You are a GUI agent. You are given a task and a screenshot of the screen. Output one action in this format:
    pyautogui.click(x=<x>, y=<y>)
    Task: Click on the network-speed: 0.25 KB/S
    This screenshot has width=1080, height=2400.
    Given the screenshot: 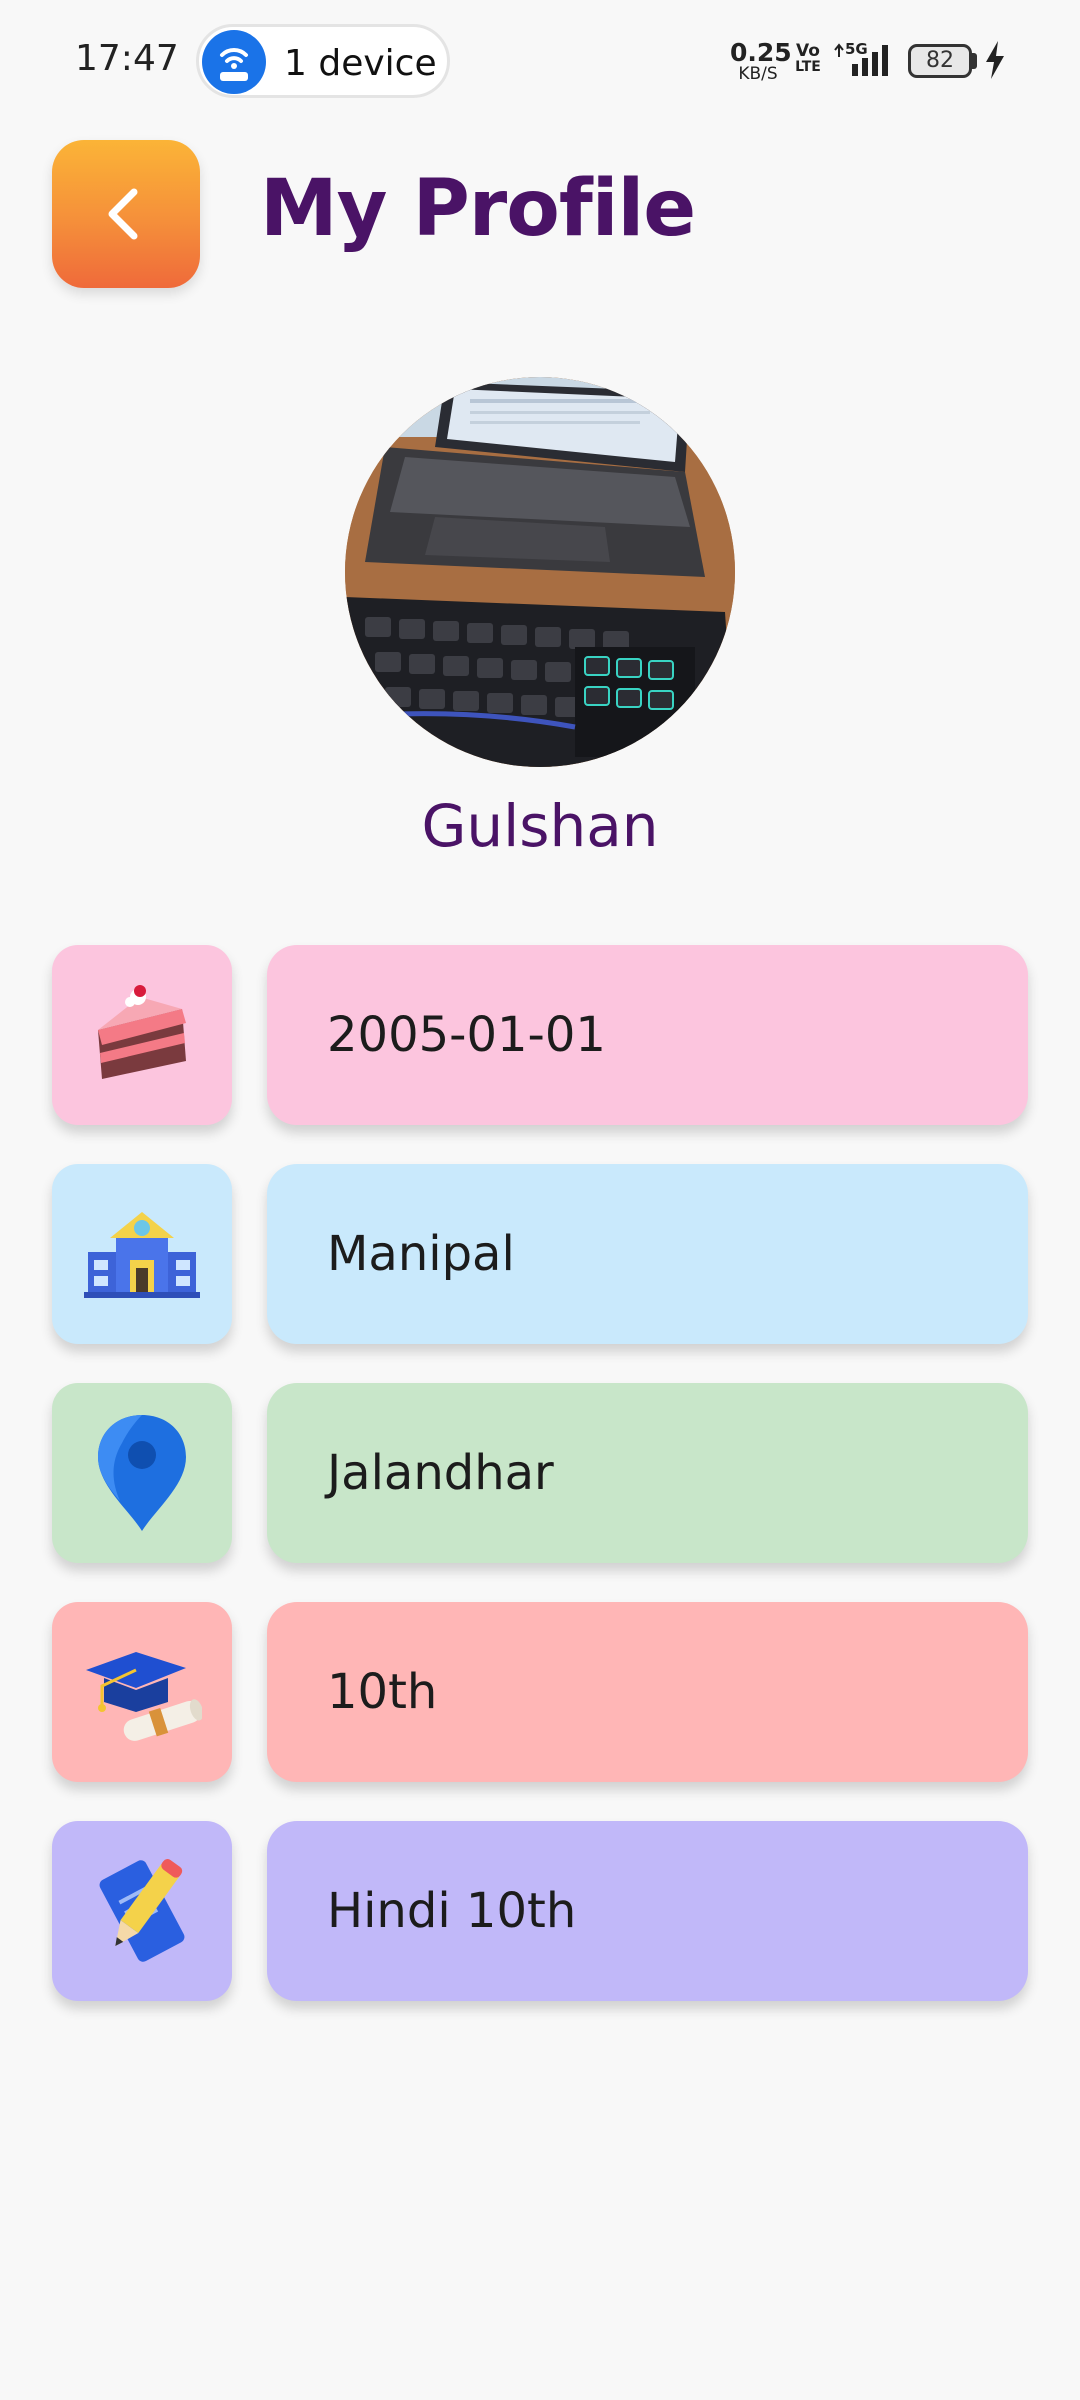 What is the action you would take?
    pyautogui.click(x=761, y=61)
    